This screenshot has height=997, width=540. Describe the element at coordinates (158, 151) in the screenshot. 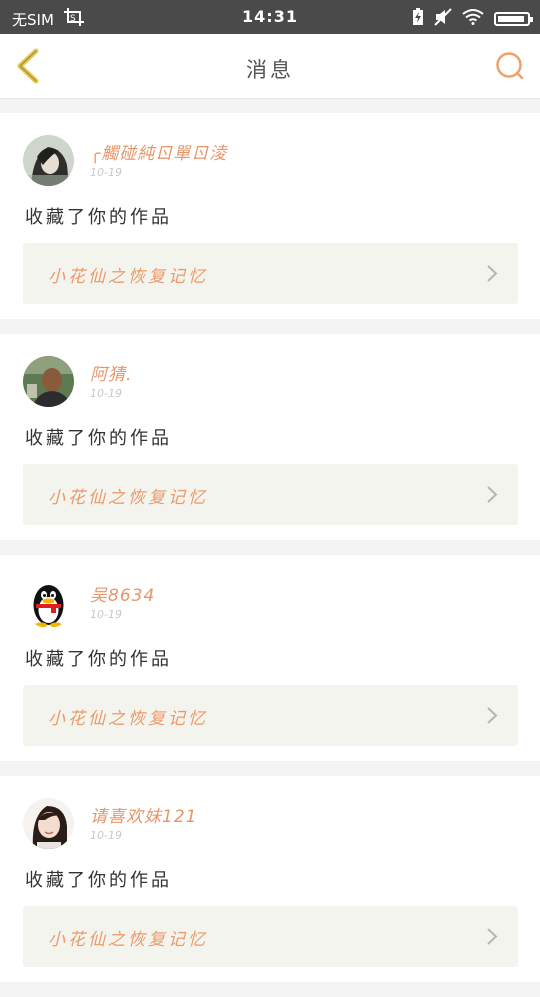

I see `user-name: ╭觸碰純ㄖ單ㄖ淩` at that location.